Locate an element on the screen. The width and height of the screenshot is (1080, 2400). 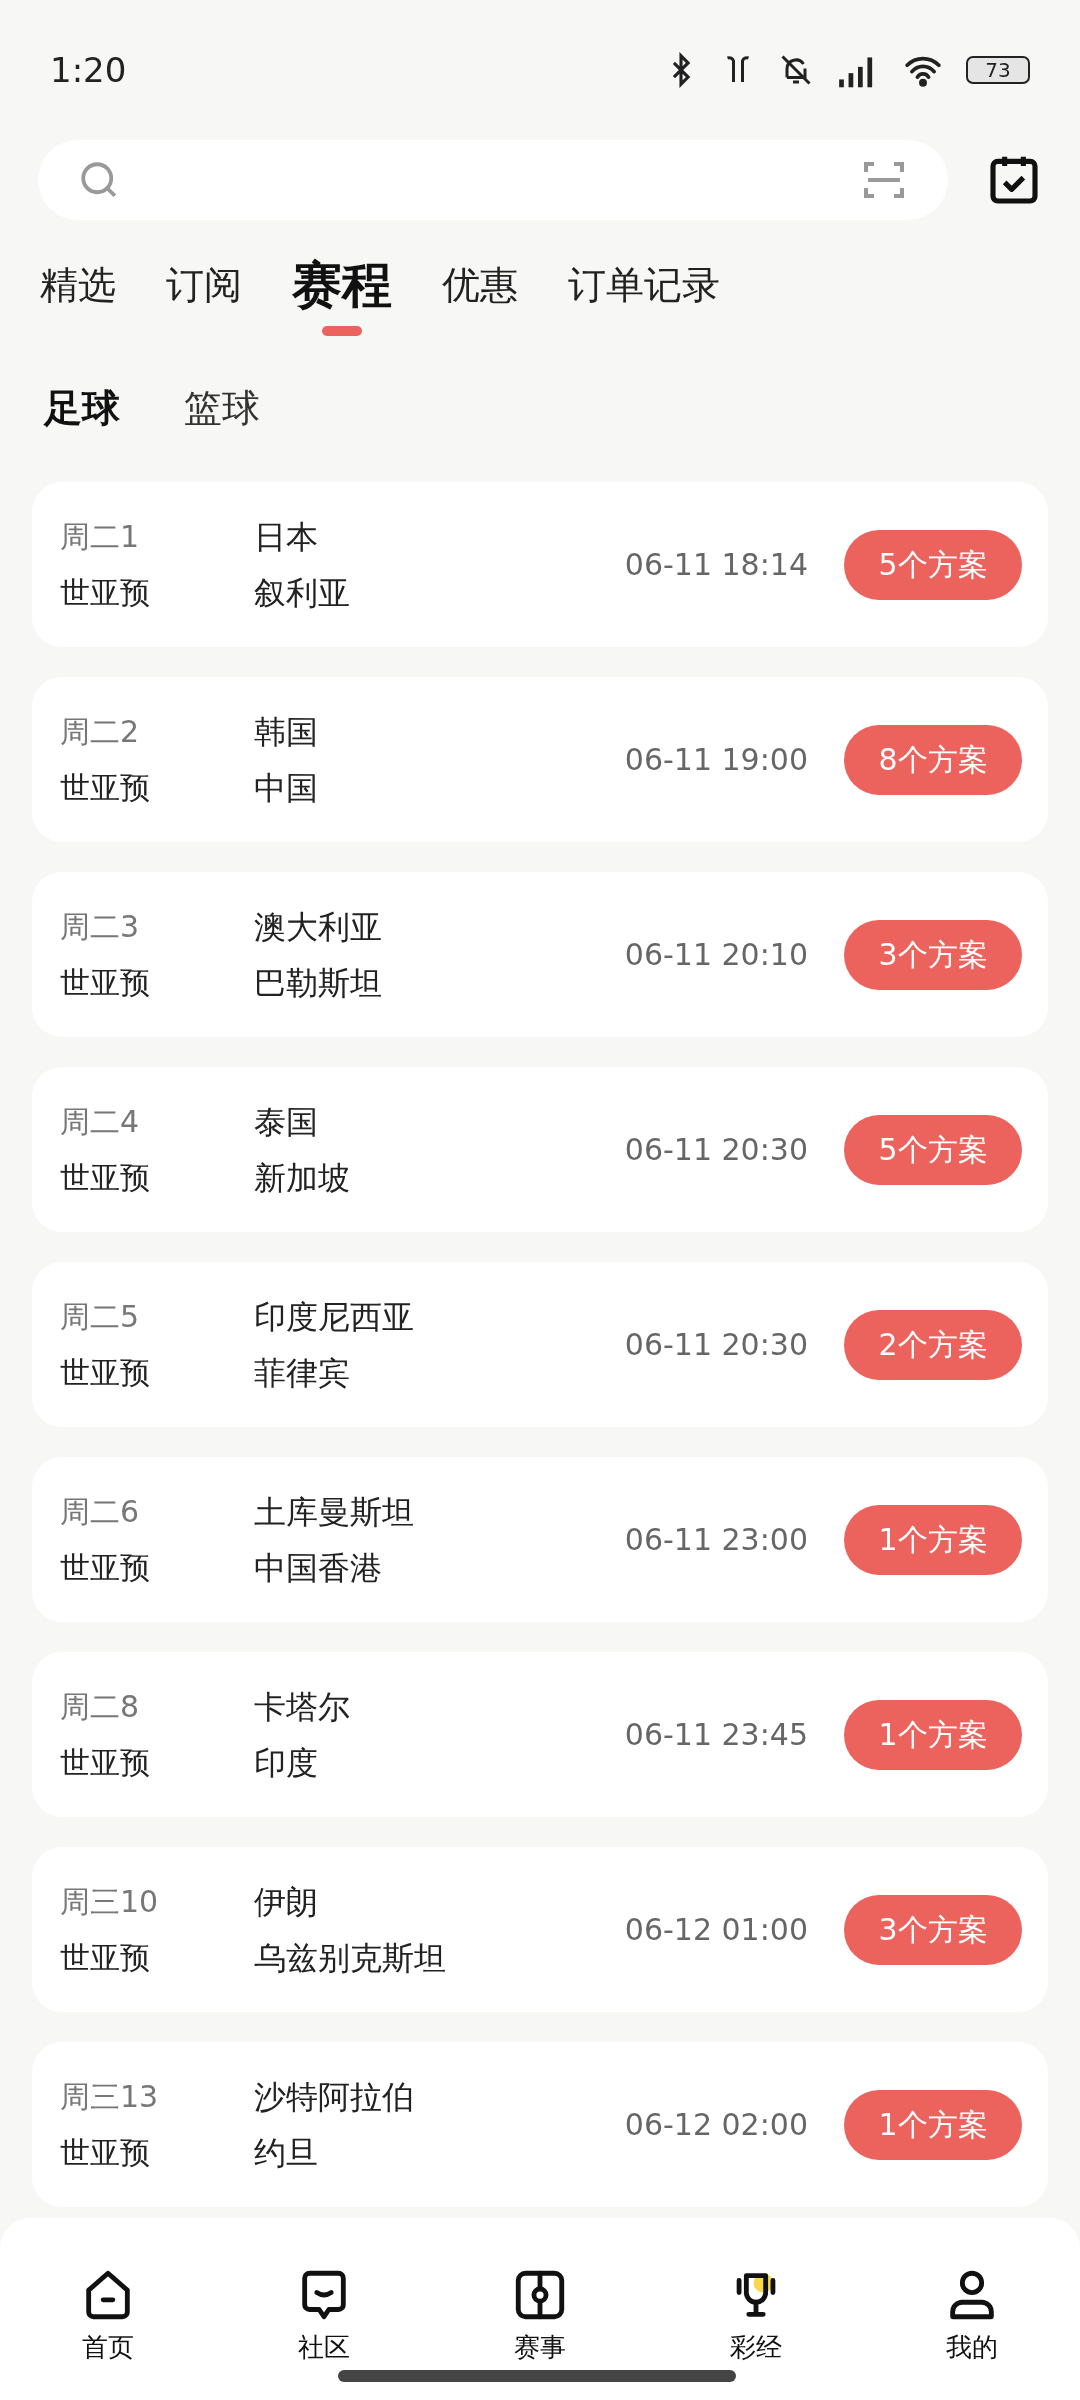
nav-item: 社区 is located at coordinates (324, 2316).